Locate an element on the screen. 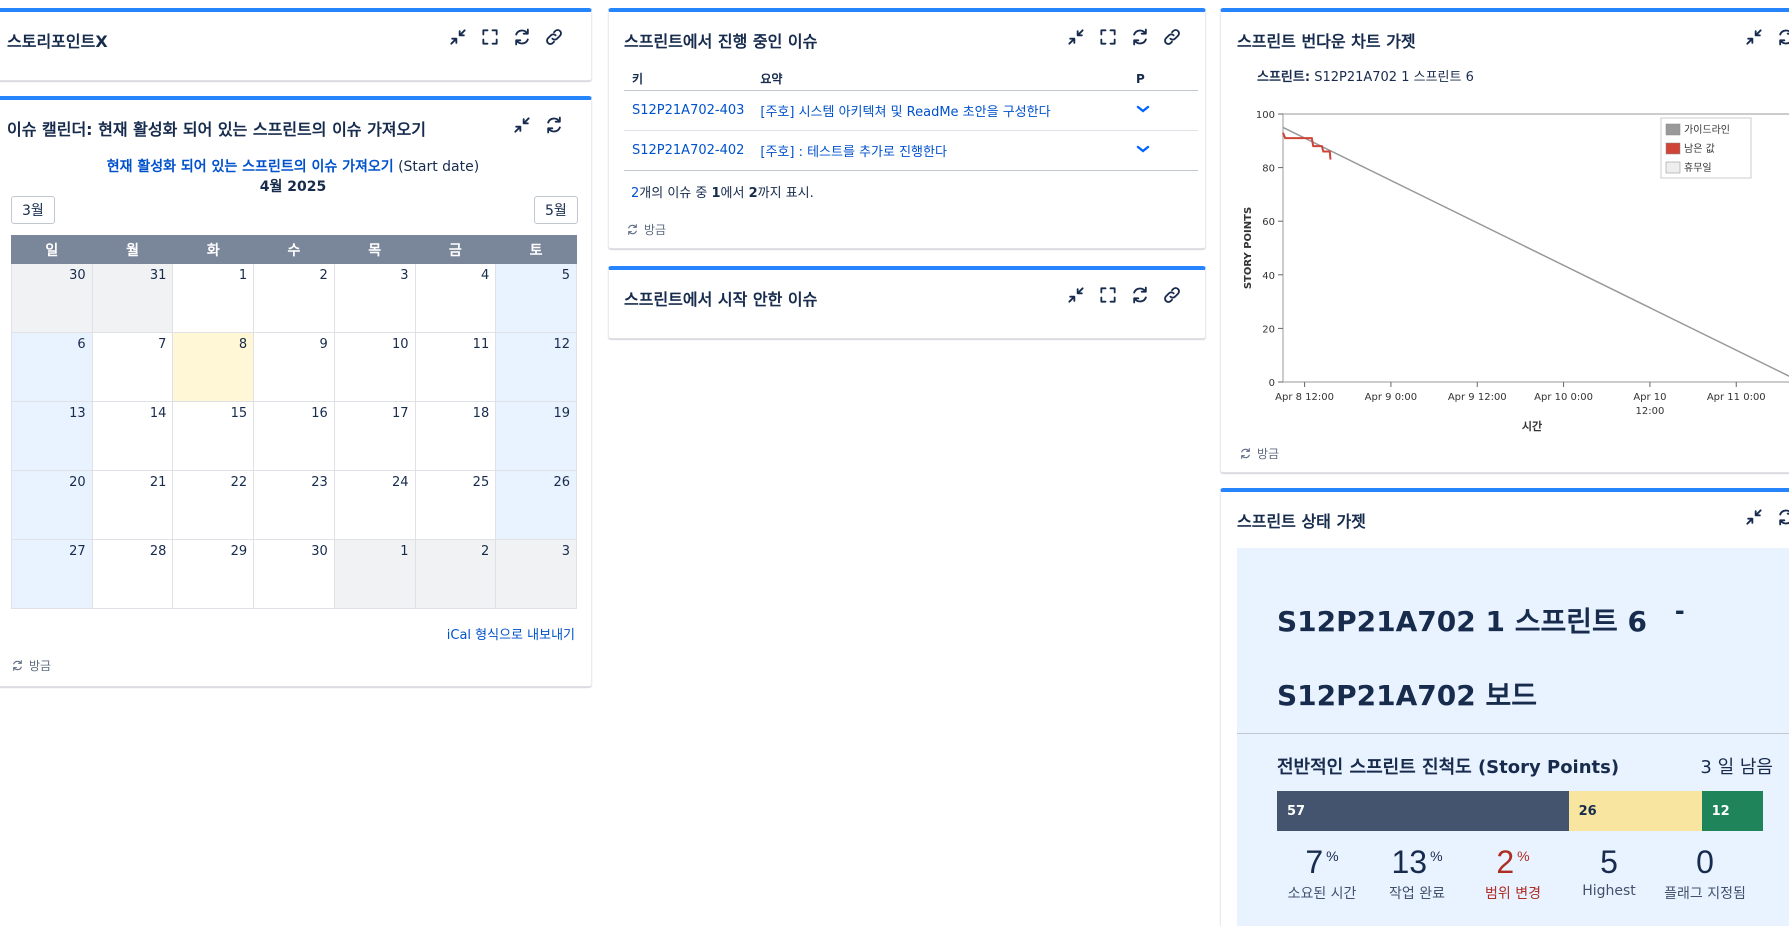 The width and height of the screenshot is (1789, 926). calendar-day-cell: 19 is located at coordinates (536, 436).